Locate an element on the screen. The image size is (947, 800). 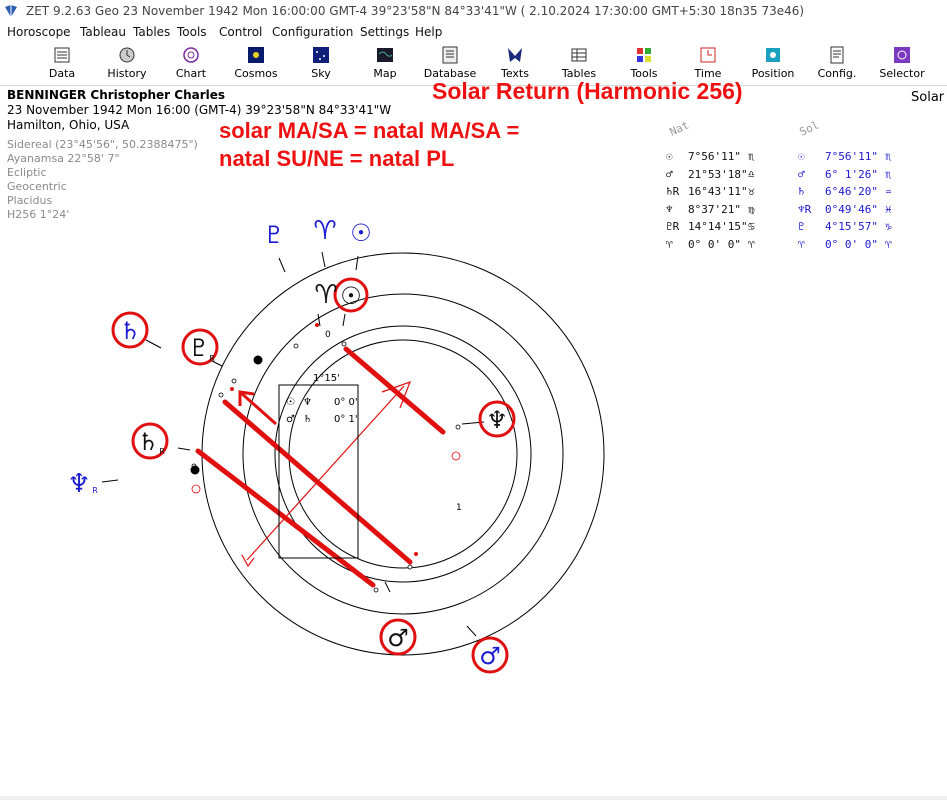
solar-sign: ♈ is located at coordinates (888, 244).